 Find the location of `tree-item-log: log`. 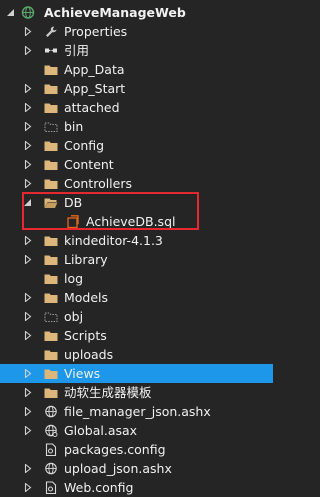

tree-item-log: log is located at coordinates (136, 278).